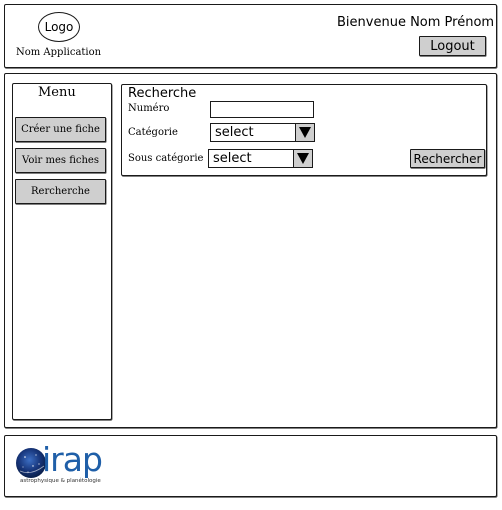 This screenshot has width=502, height=510. I want to click on logout-label: Logout, so click(452, 46).